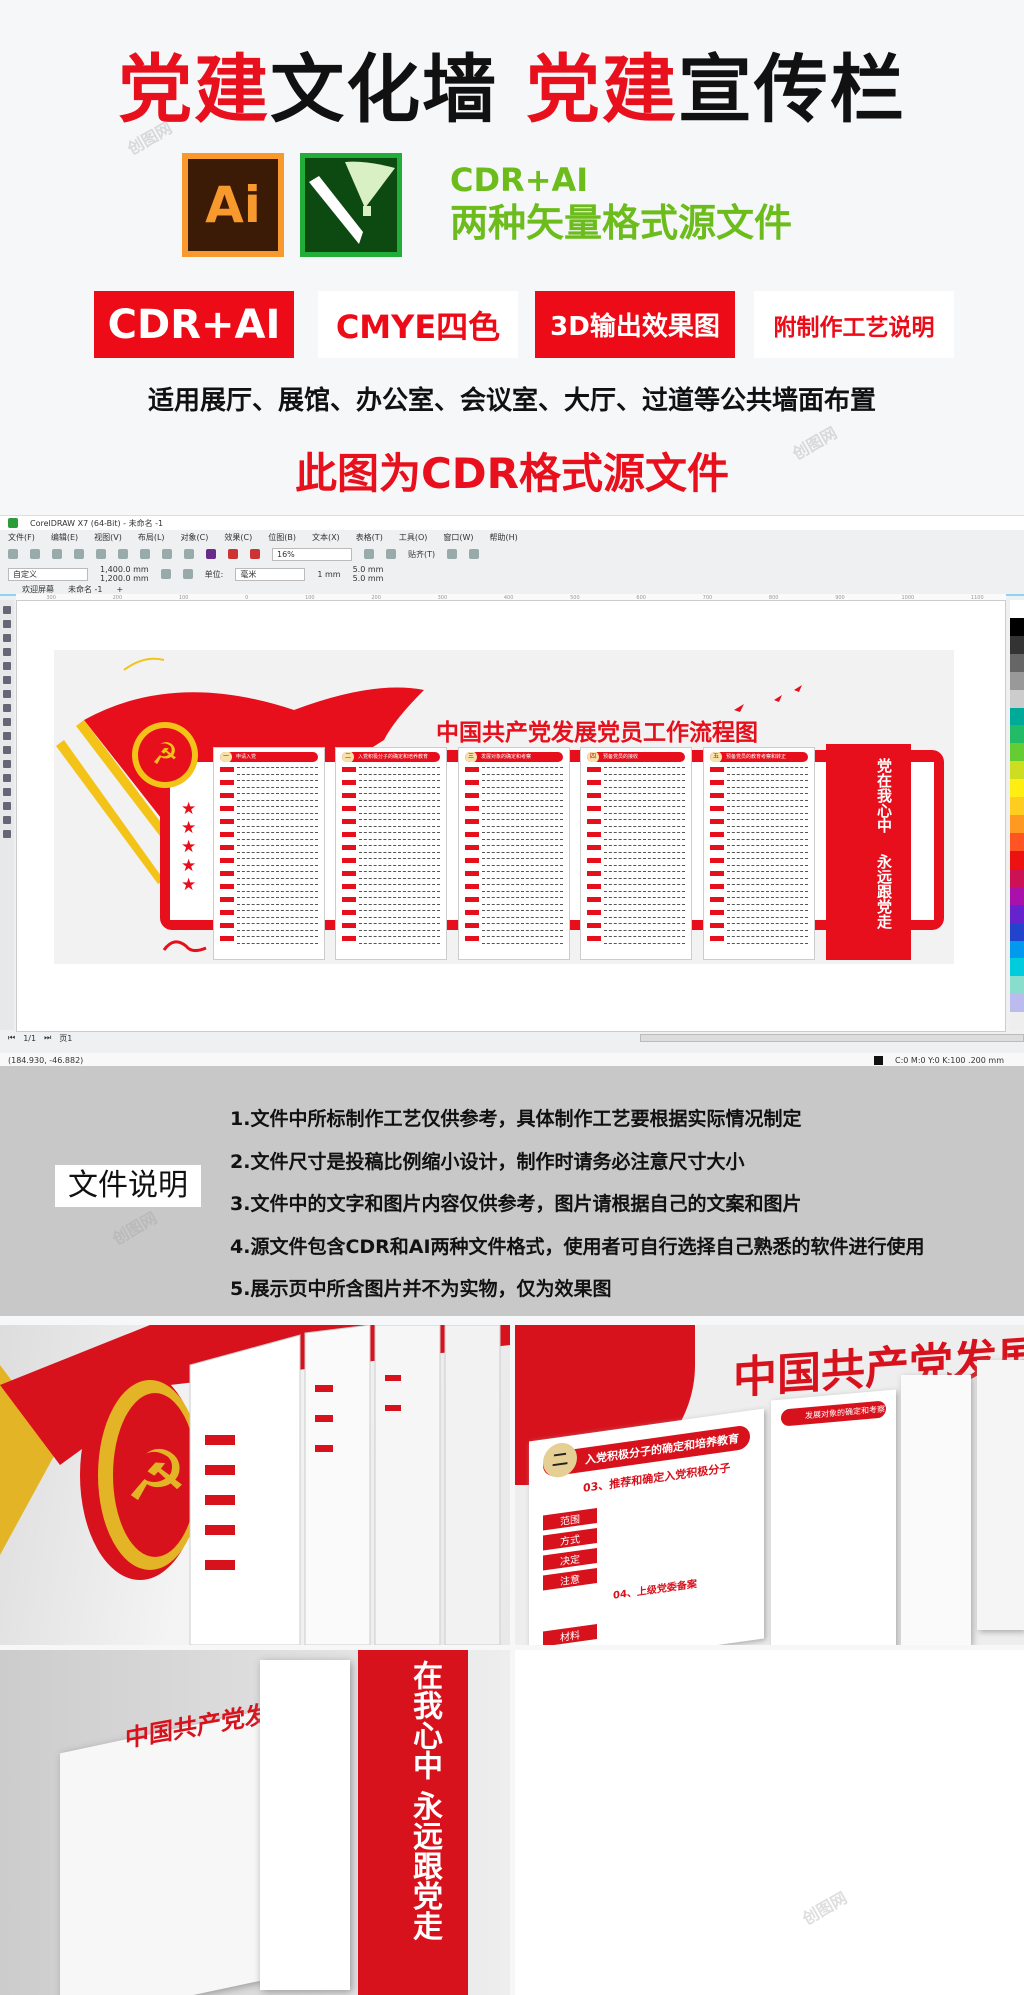  What do you see at coordinates (7, 610) in the screenshot?
I see `pick-tool-icon` at bounding box center [7, 610].